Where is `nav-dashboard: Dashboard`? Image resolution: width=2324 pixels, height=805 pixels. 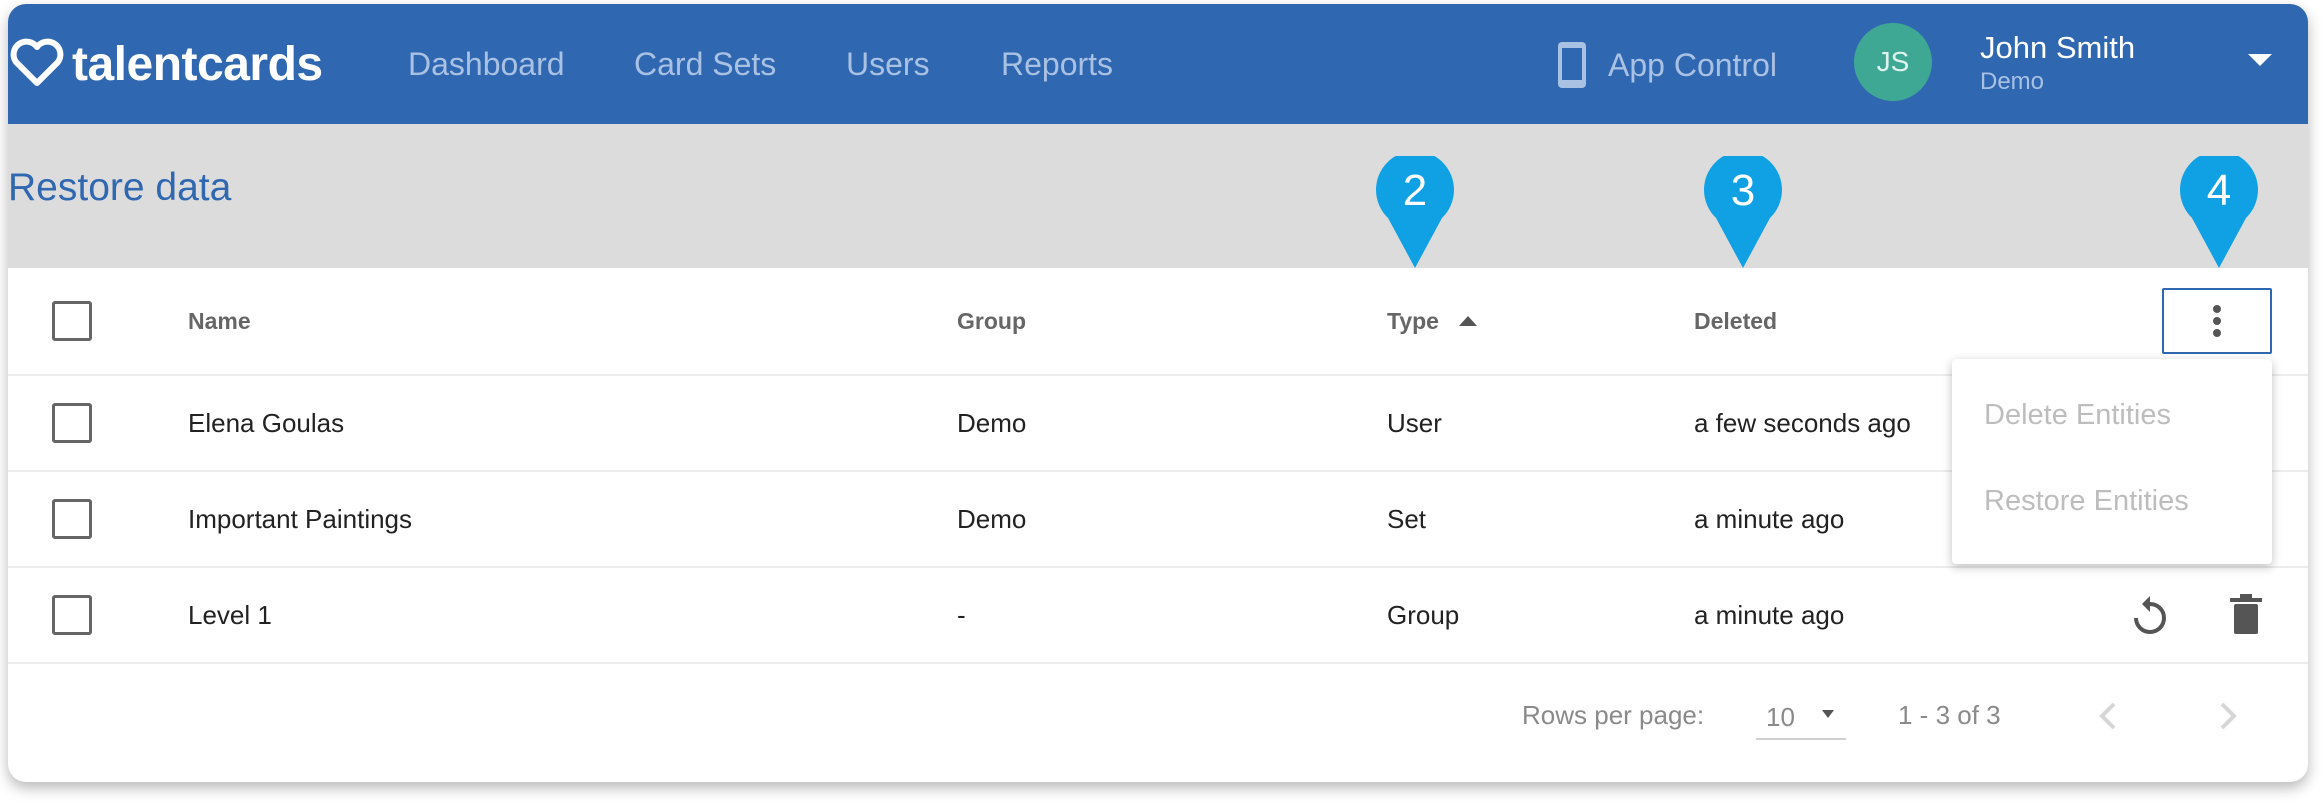
nav-dashboard: Dashboard is located at coordinates (486, 64).